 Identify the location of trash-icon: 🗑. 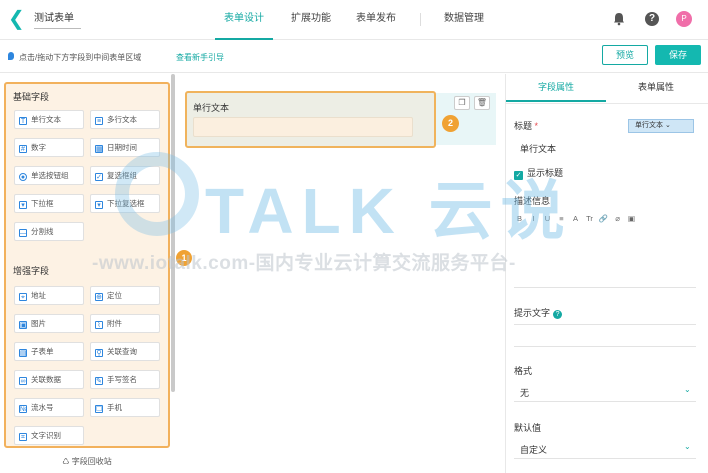
(482, 103).